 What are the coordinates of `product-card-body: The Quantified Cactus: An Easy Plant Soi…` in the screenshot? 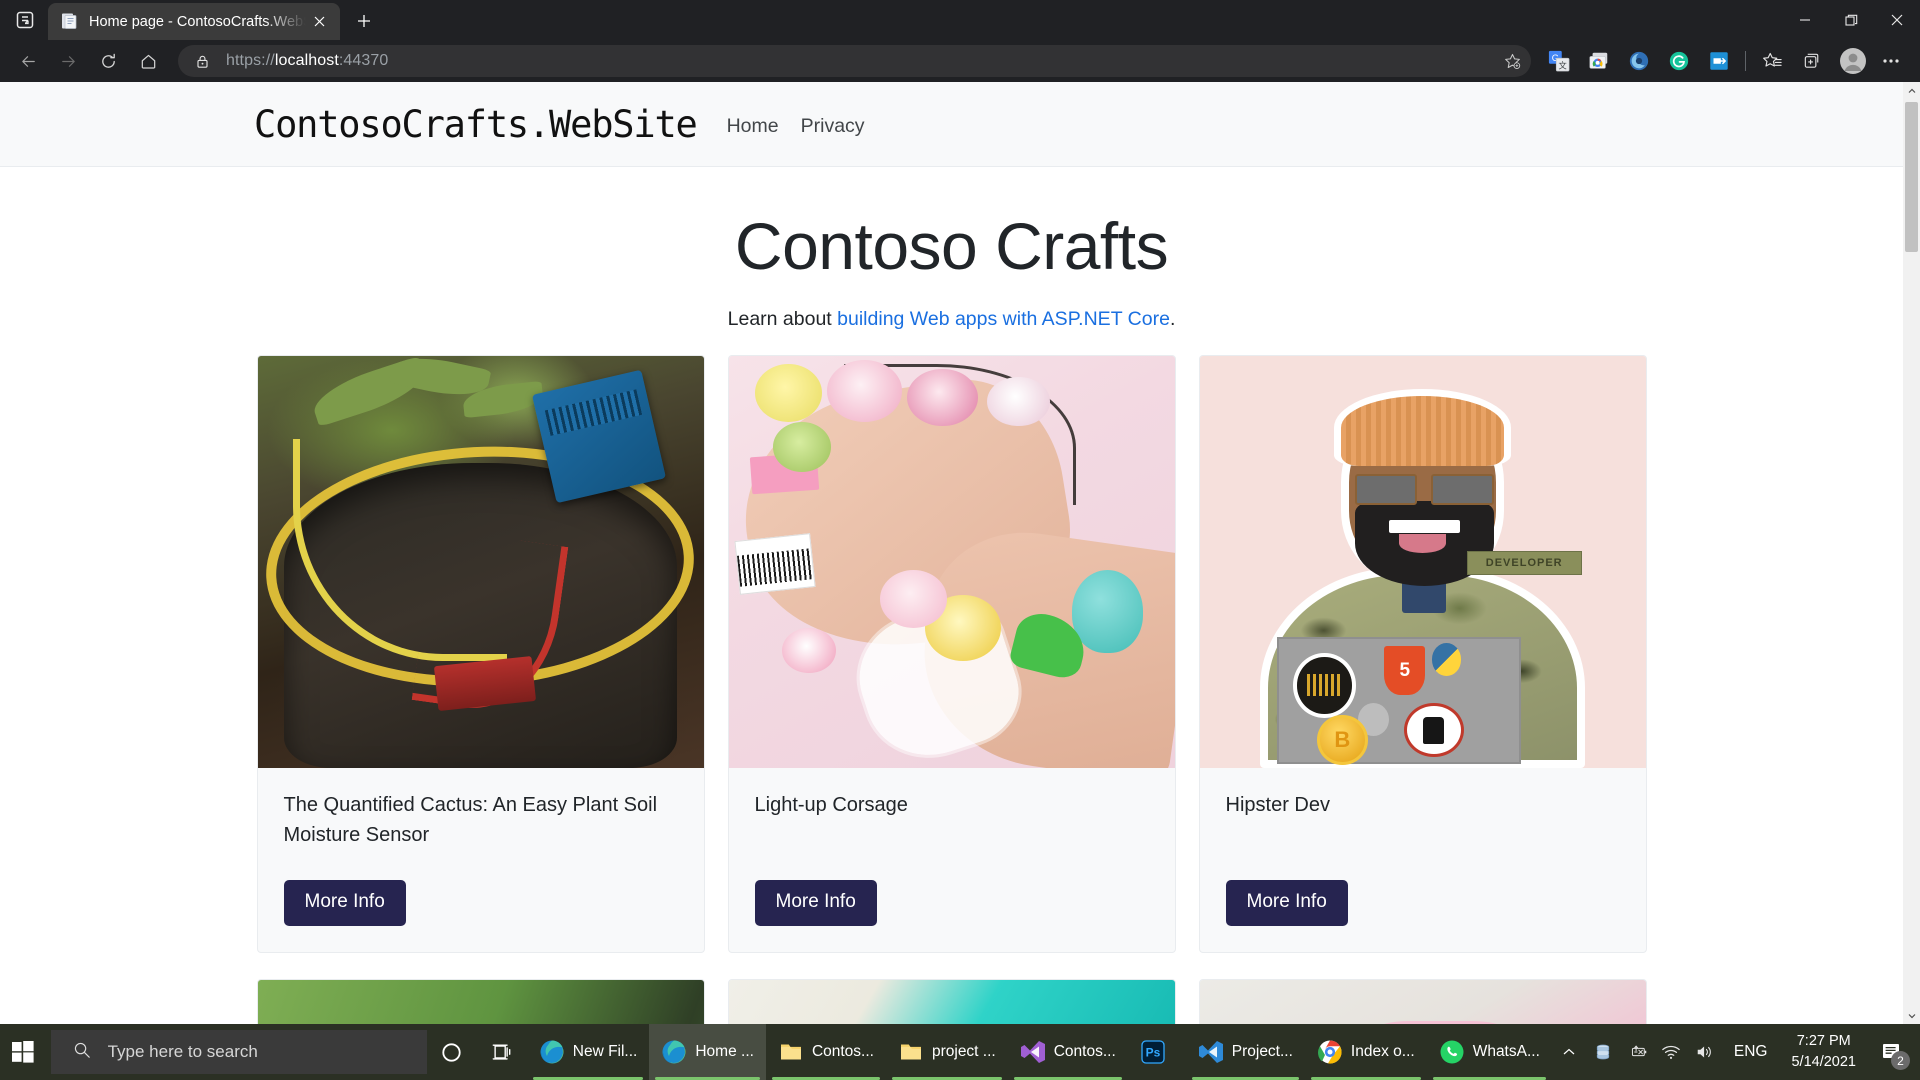 It's located at (481, 824).